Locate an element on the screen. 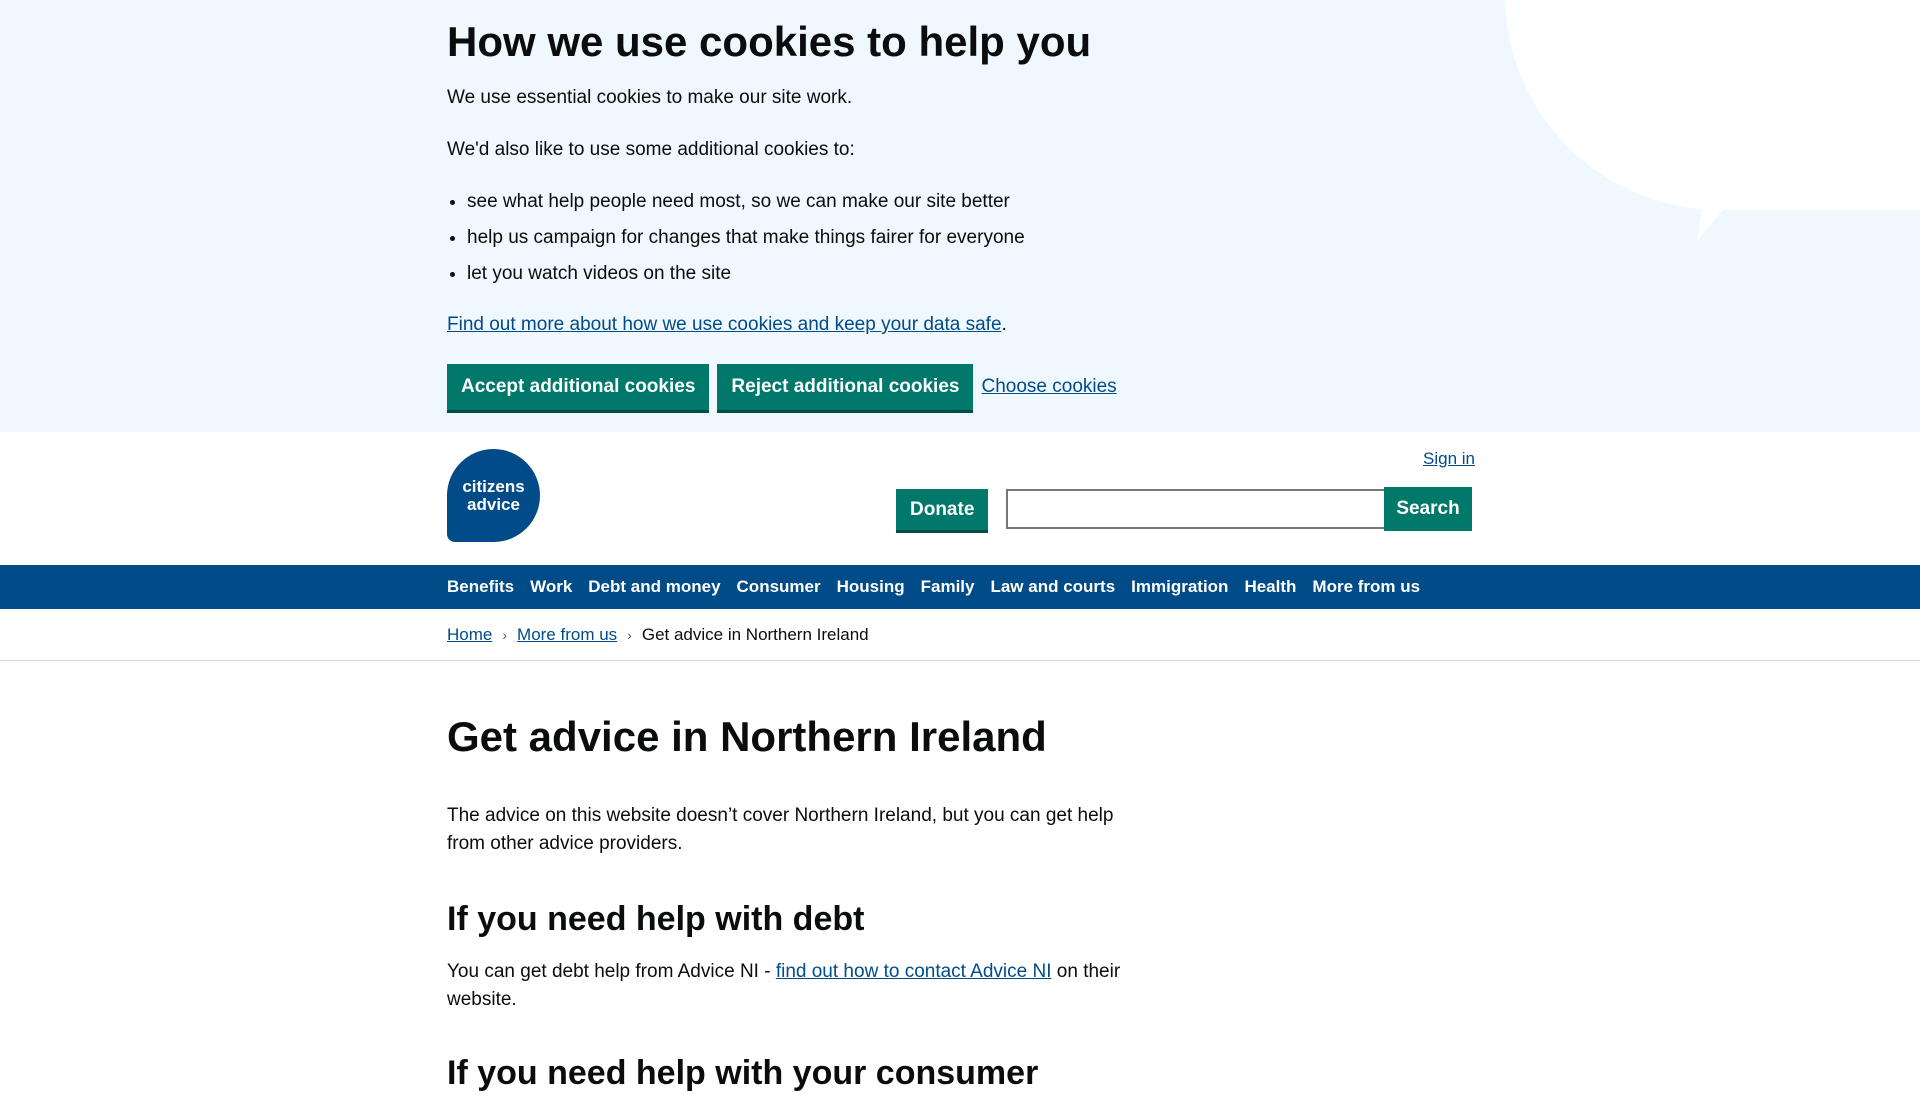 The width and height of the screenshot is (1920, 1095). nav-item-benefits: Benefits is located at coordinates (480, 587).